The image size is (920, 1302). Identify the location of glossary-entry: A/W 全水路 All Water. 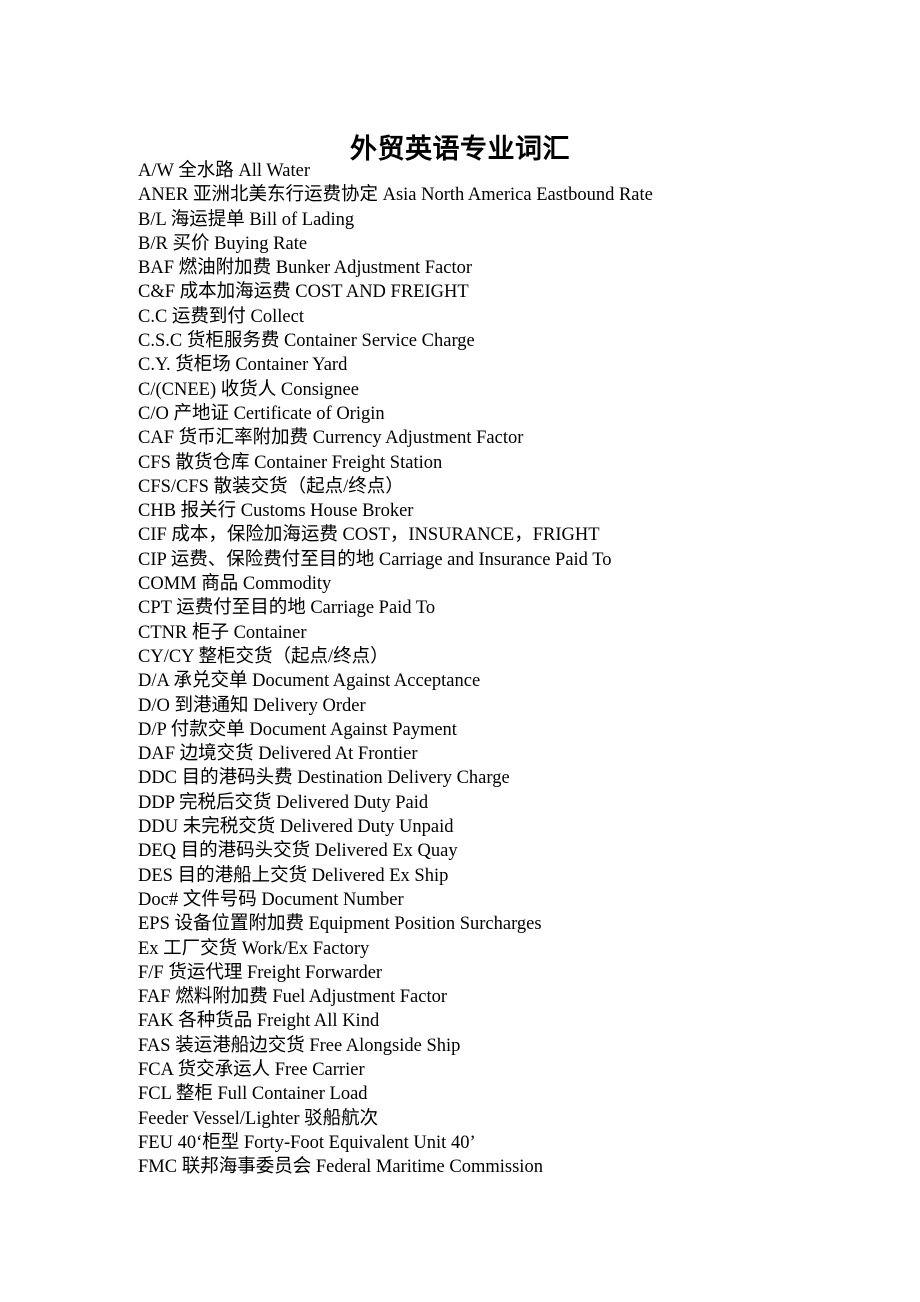
(224, 171).